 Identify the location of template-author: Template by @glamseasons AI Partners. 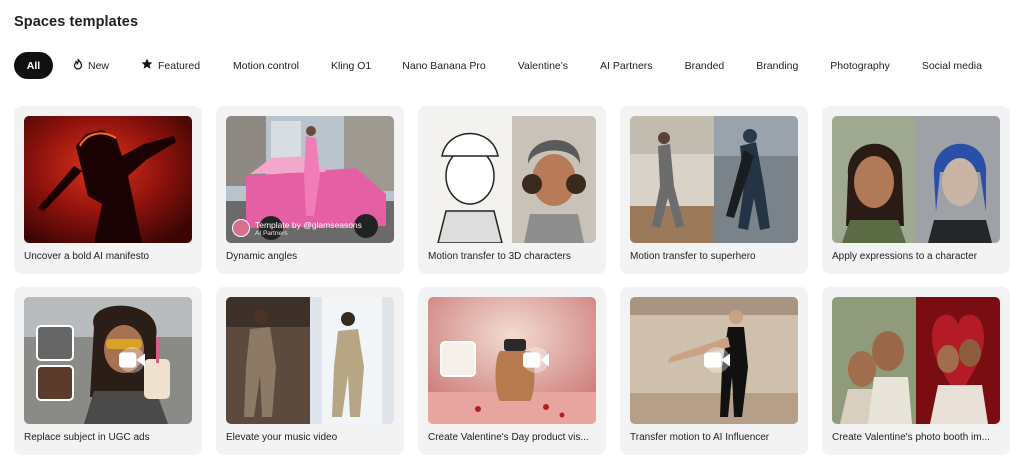
(297, 228).